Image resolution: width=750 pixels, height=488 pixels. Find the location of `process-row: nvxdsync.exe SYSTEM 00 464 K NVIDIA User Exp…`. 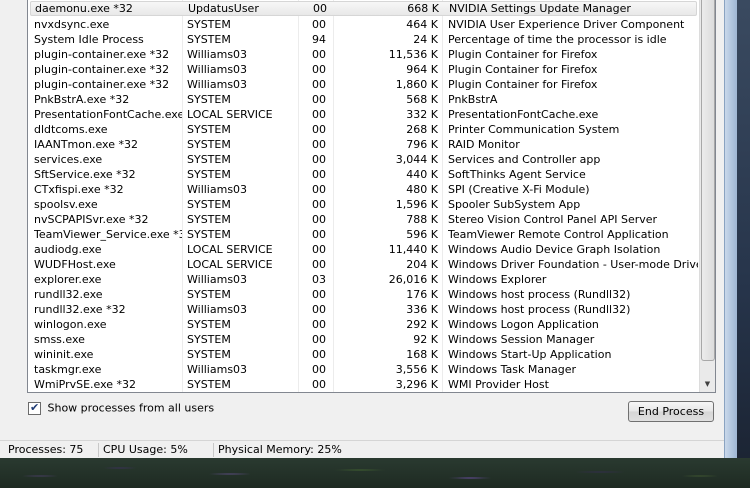

process-row: nvxdsync.exe SYSTEM 00 464 K NVIDIA User Exp… is located at coordinates (363, 24).